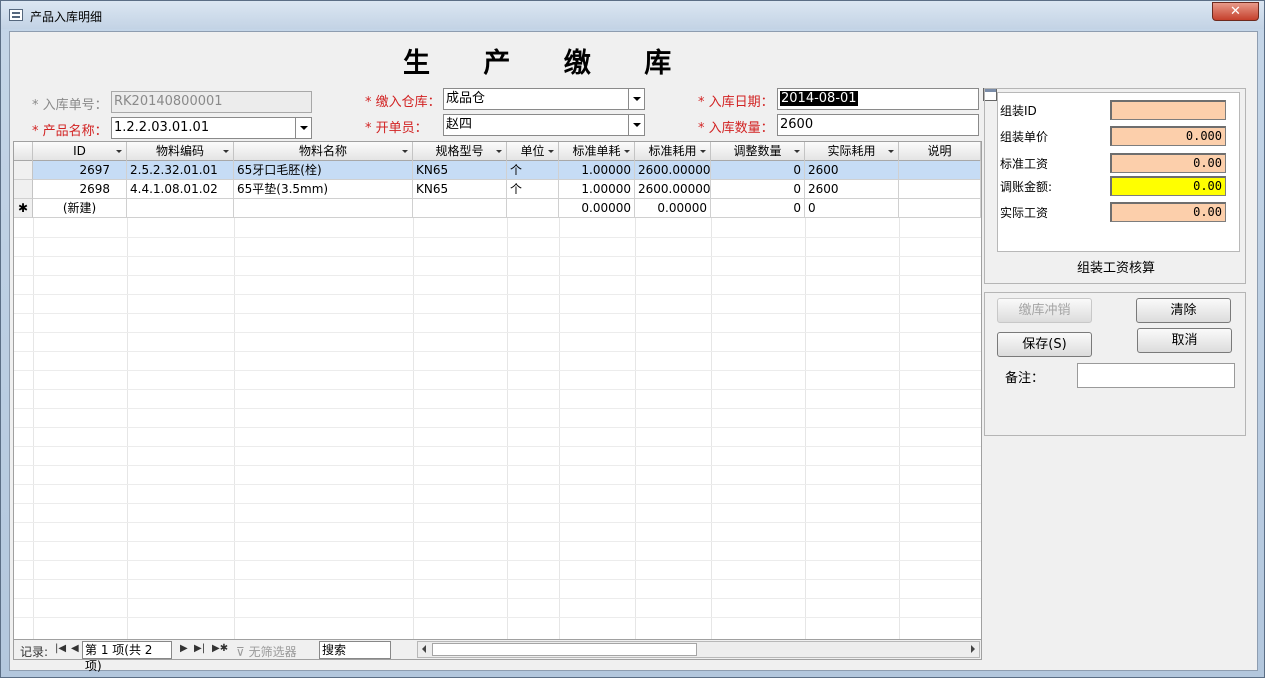  What do you see at coordinates (1168, 186) in the screenshot?
I see `adjust-amount-field: 0.00` at bounding box center [1168, 186].